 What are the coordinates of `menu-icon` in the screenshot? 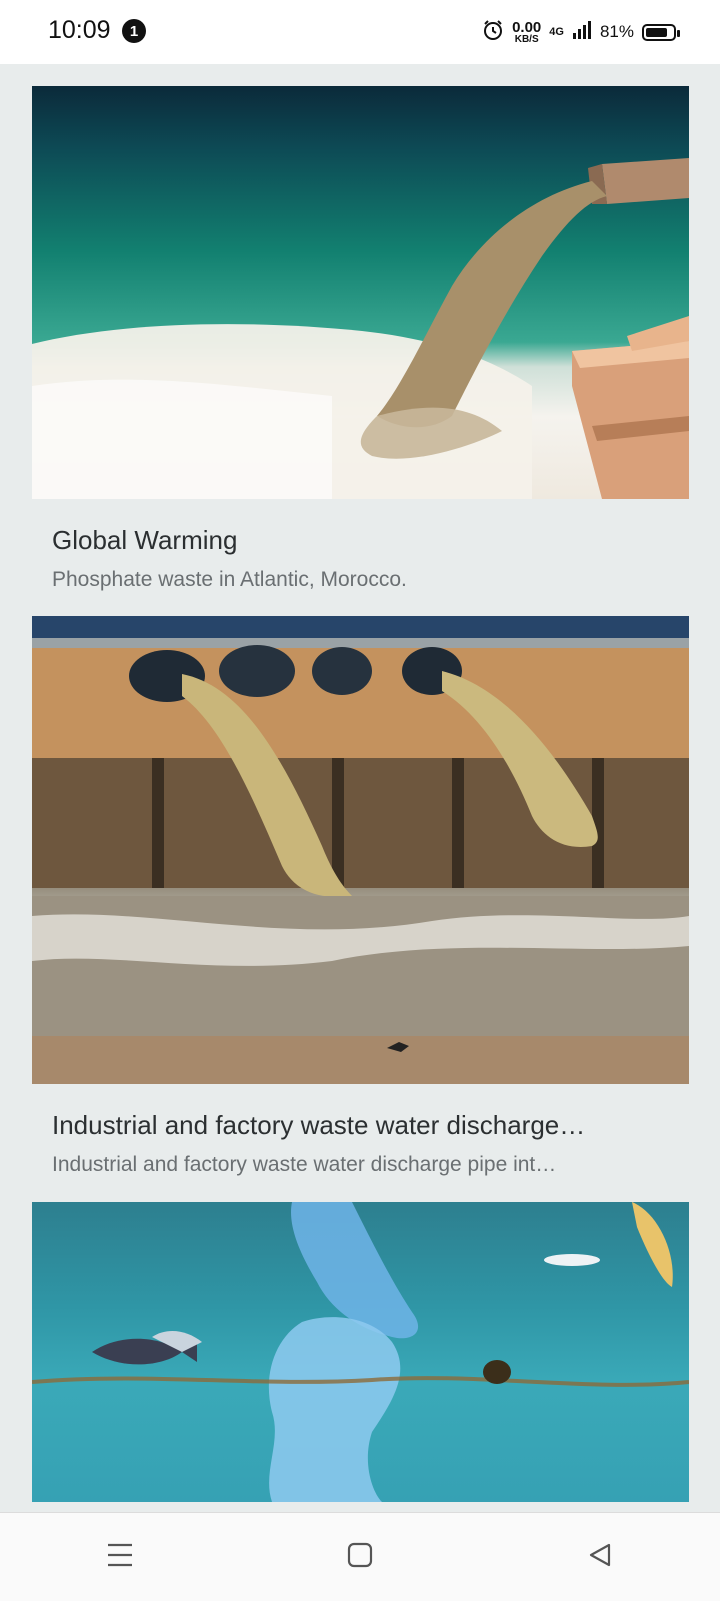 It's located at (120, 1557).